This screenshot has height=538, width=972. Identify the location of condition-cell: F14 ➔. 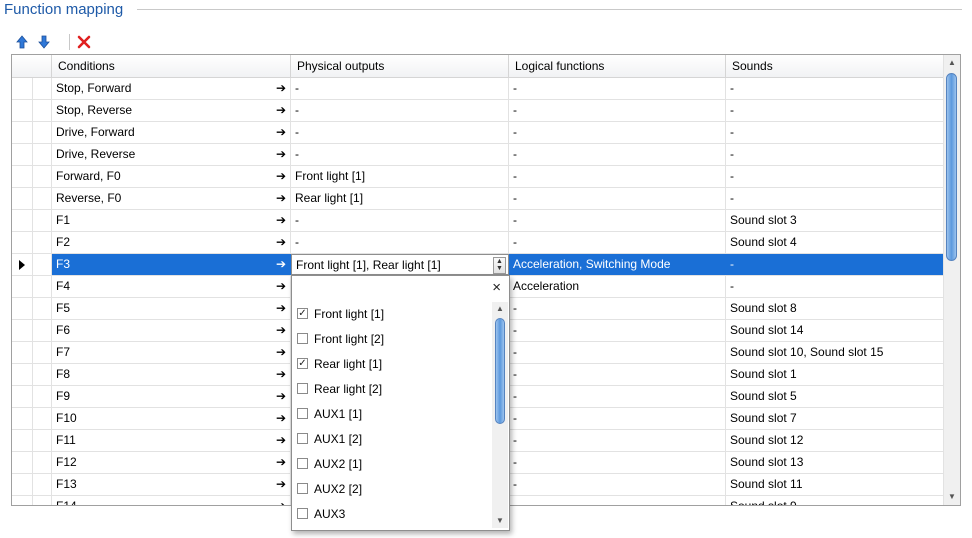
(171, 500).